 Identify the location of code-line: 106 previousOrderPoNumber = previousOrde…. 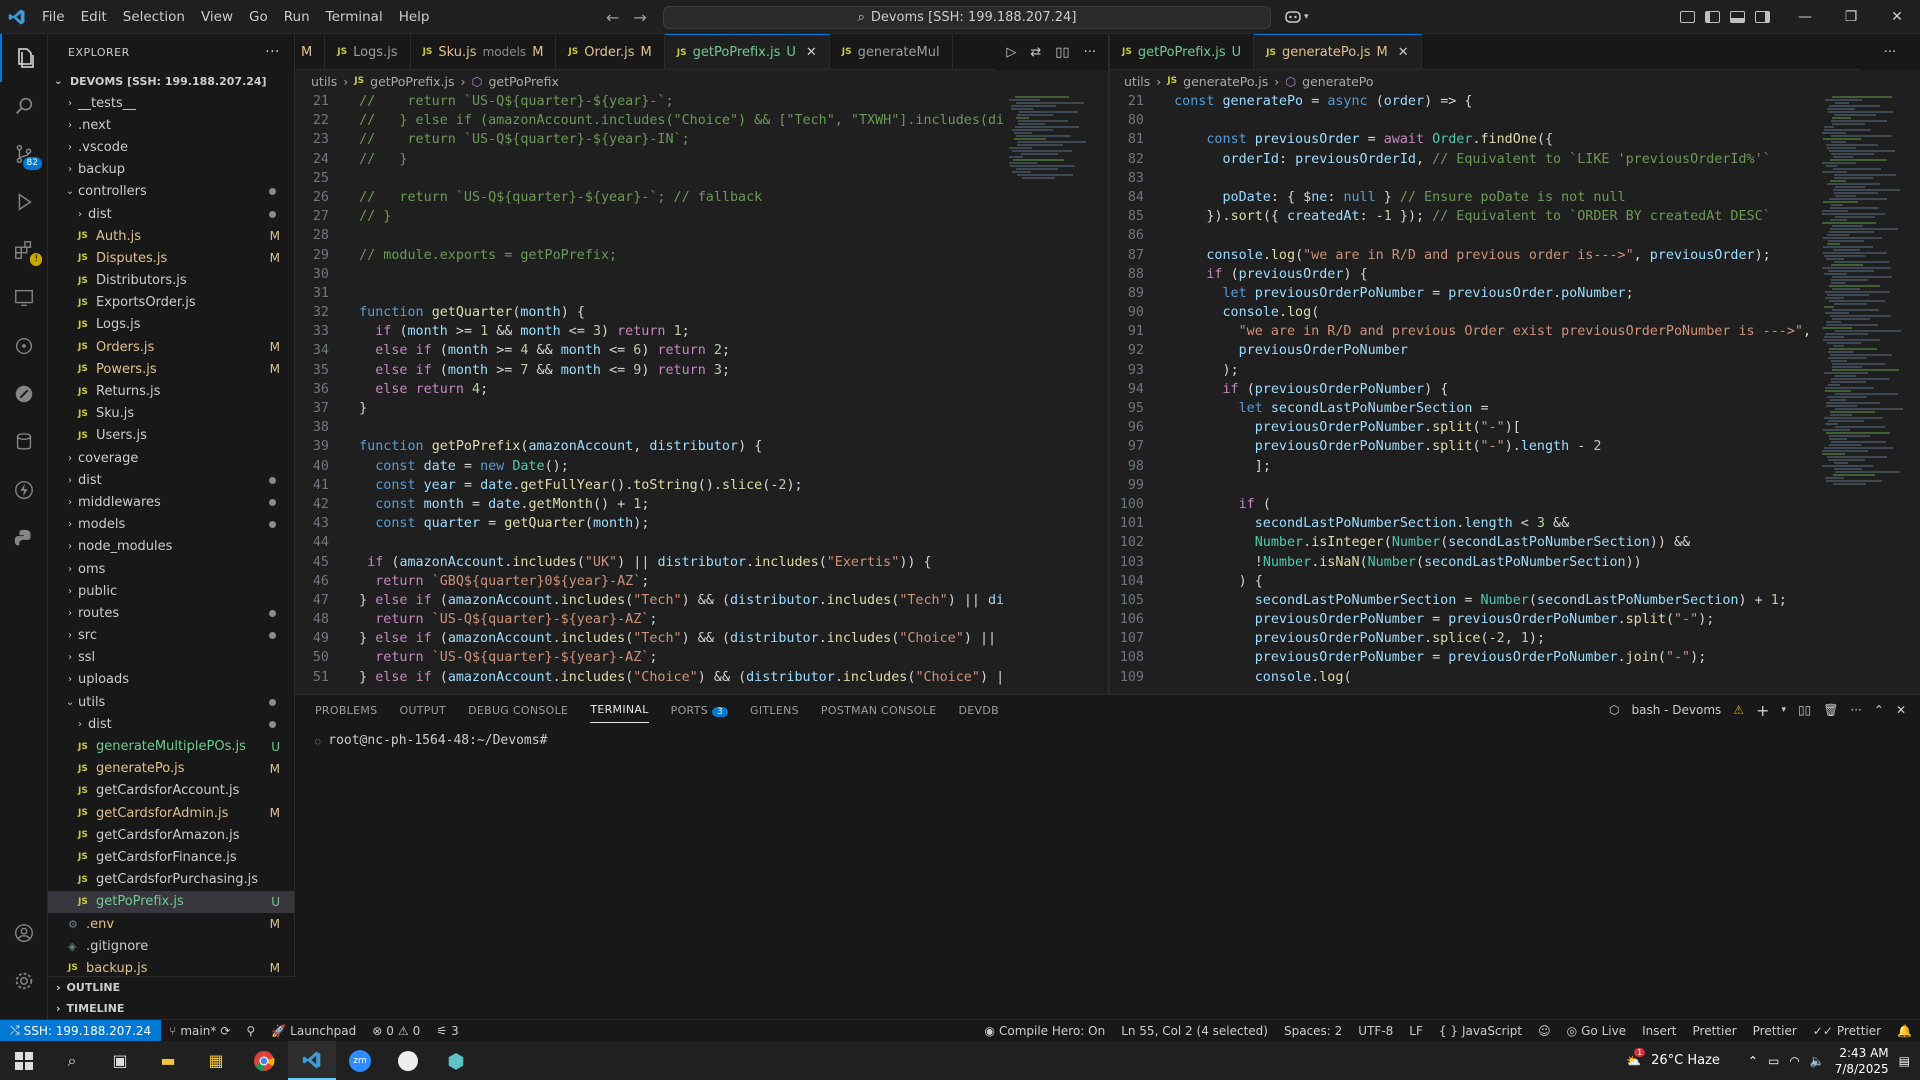
(1463, 621).